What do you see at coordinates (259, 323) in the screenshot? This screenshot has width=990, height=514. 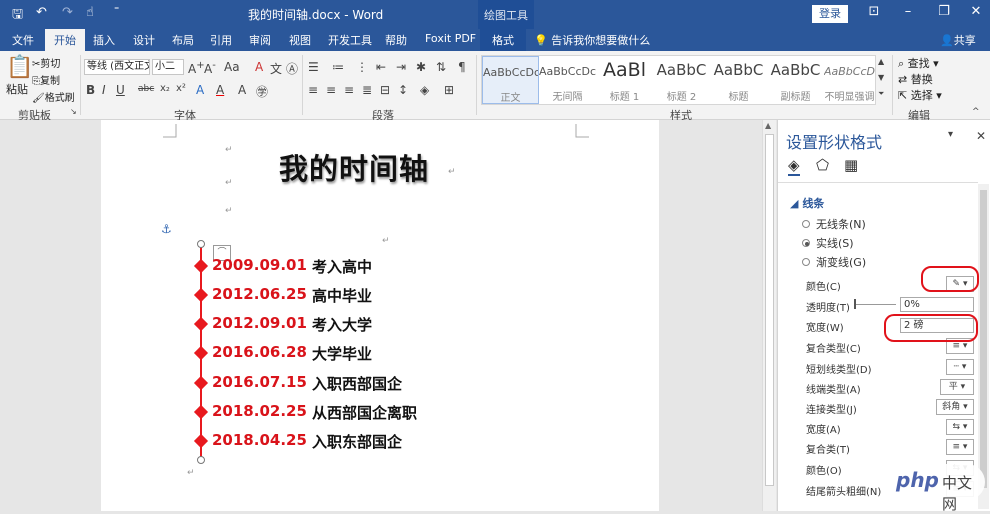 I see `timeline-date: 2012.09.01` at bounding box center [259, 323].